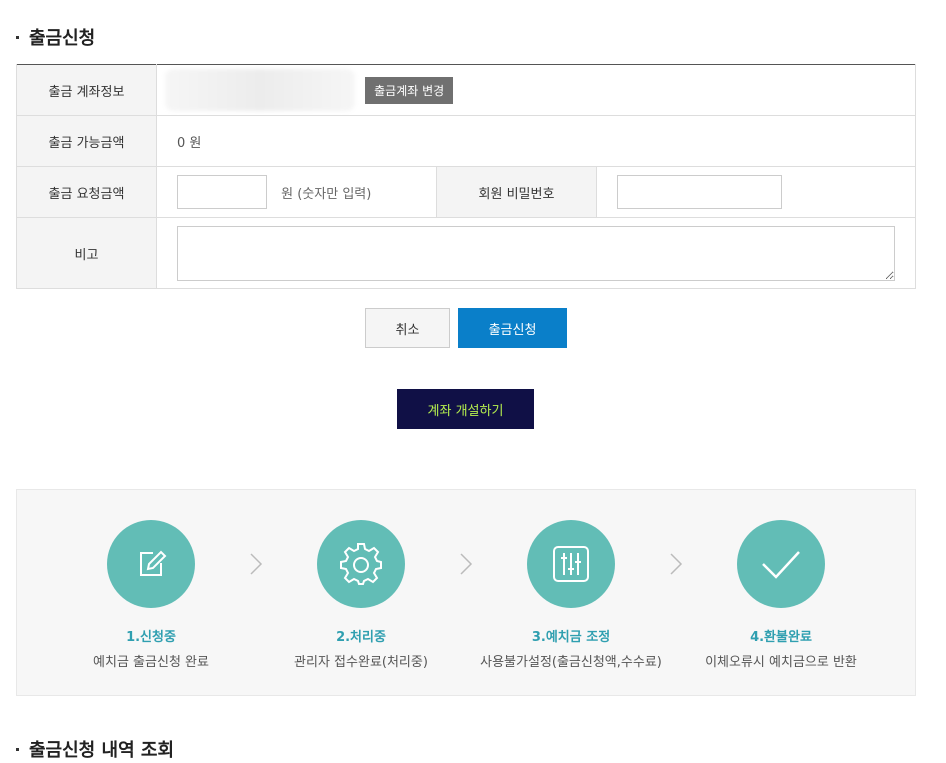  What do you see at coordinates (86, 90) in the screenshot?
I see `account-label: 출금 계좌정보` at bounding box center [86, 90].